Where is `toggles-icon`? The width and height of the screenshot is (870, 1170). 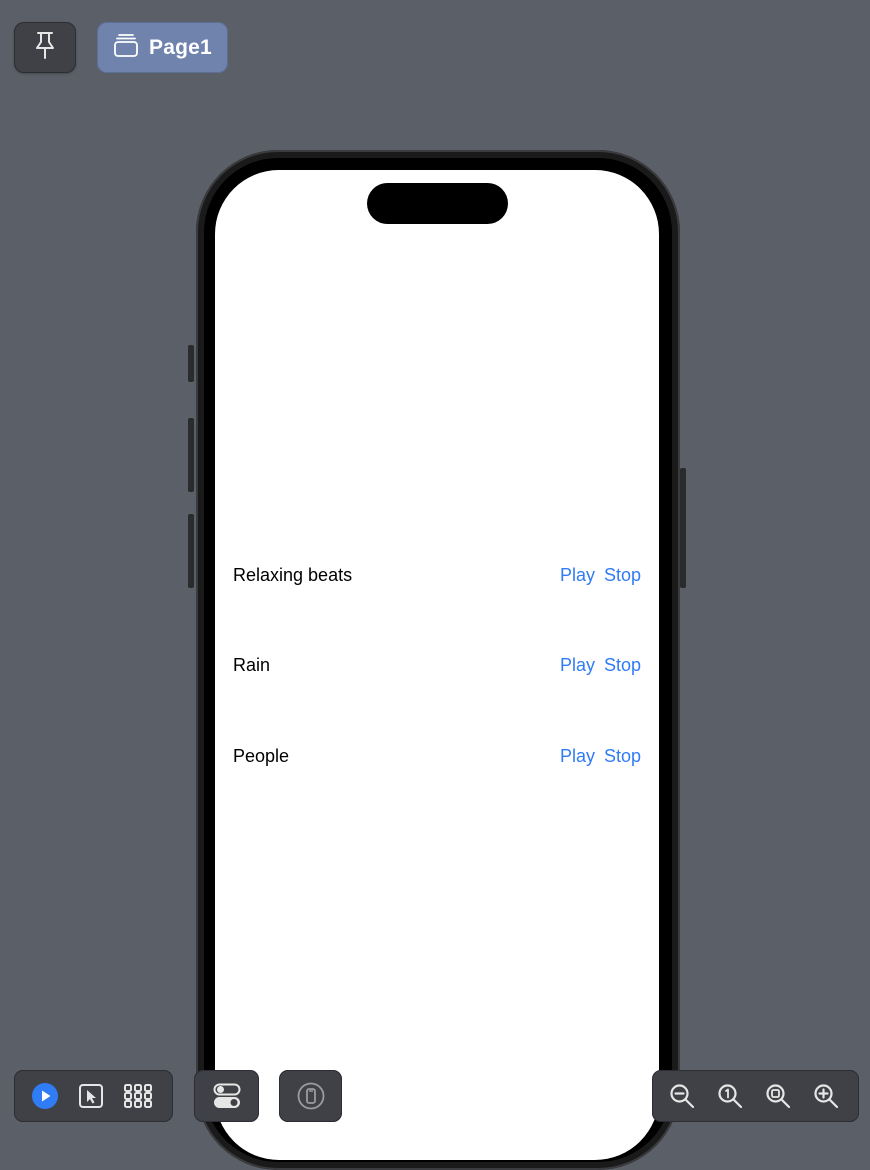
toggles-icon is located at coordinates (227, 1096).